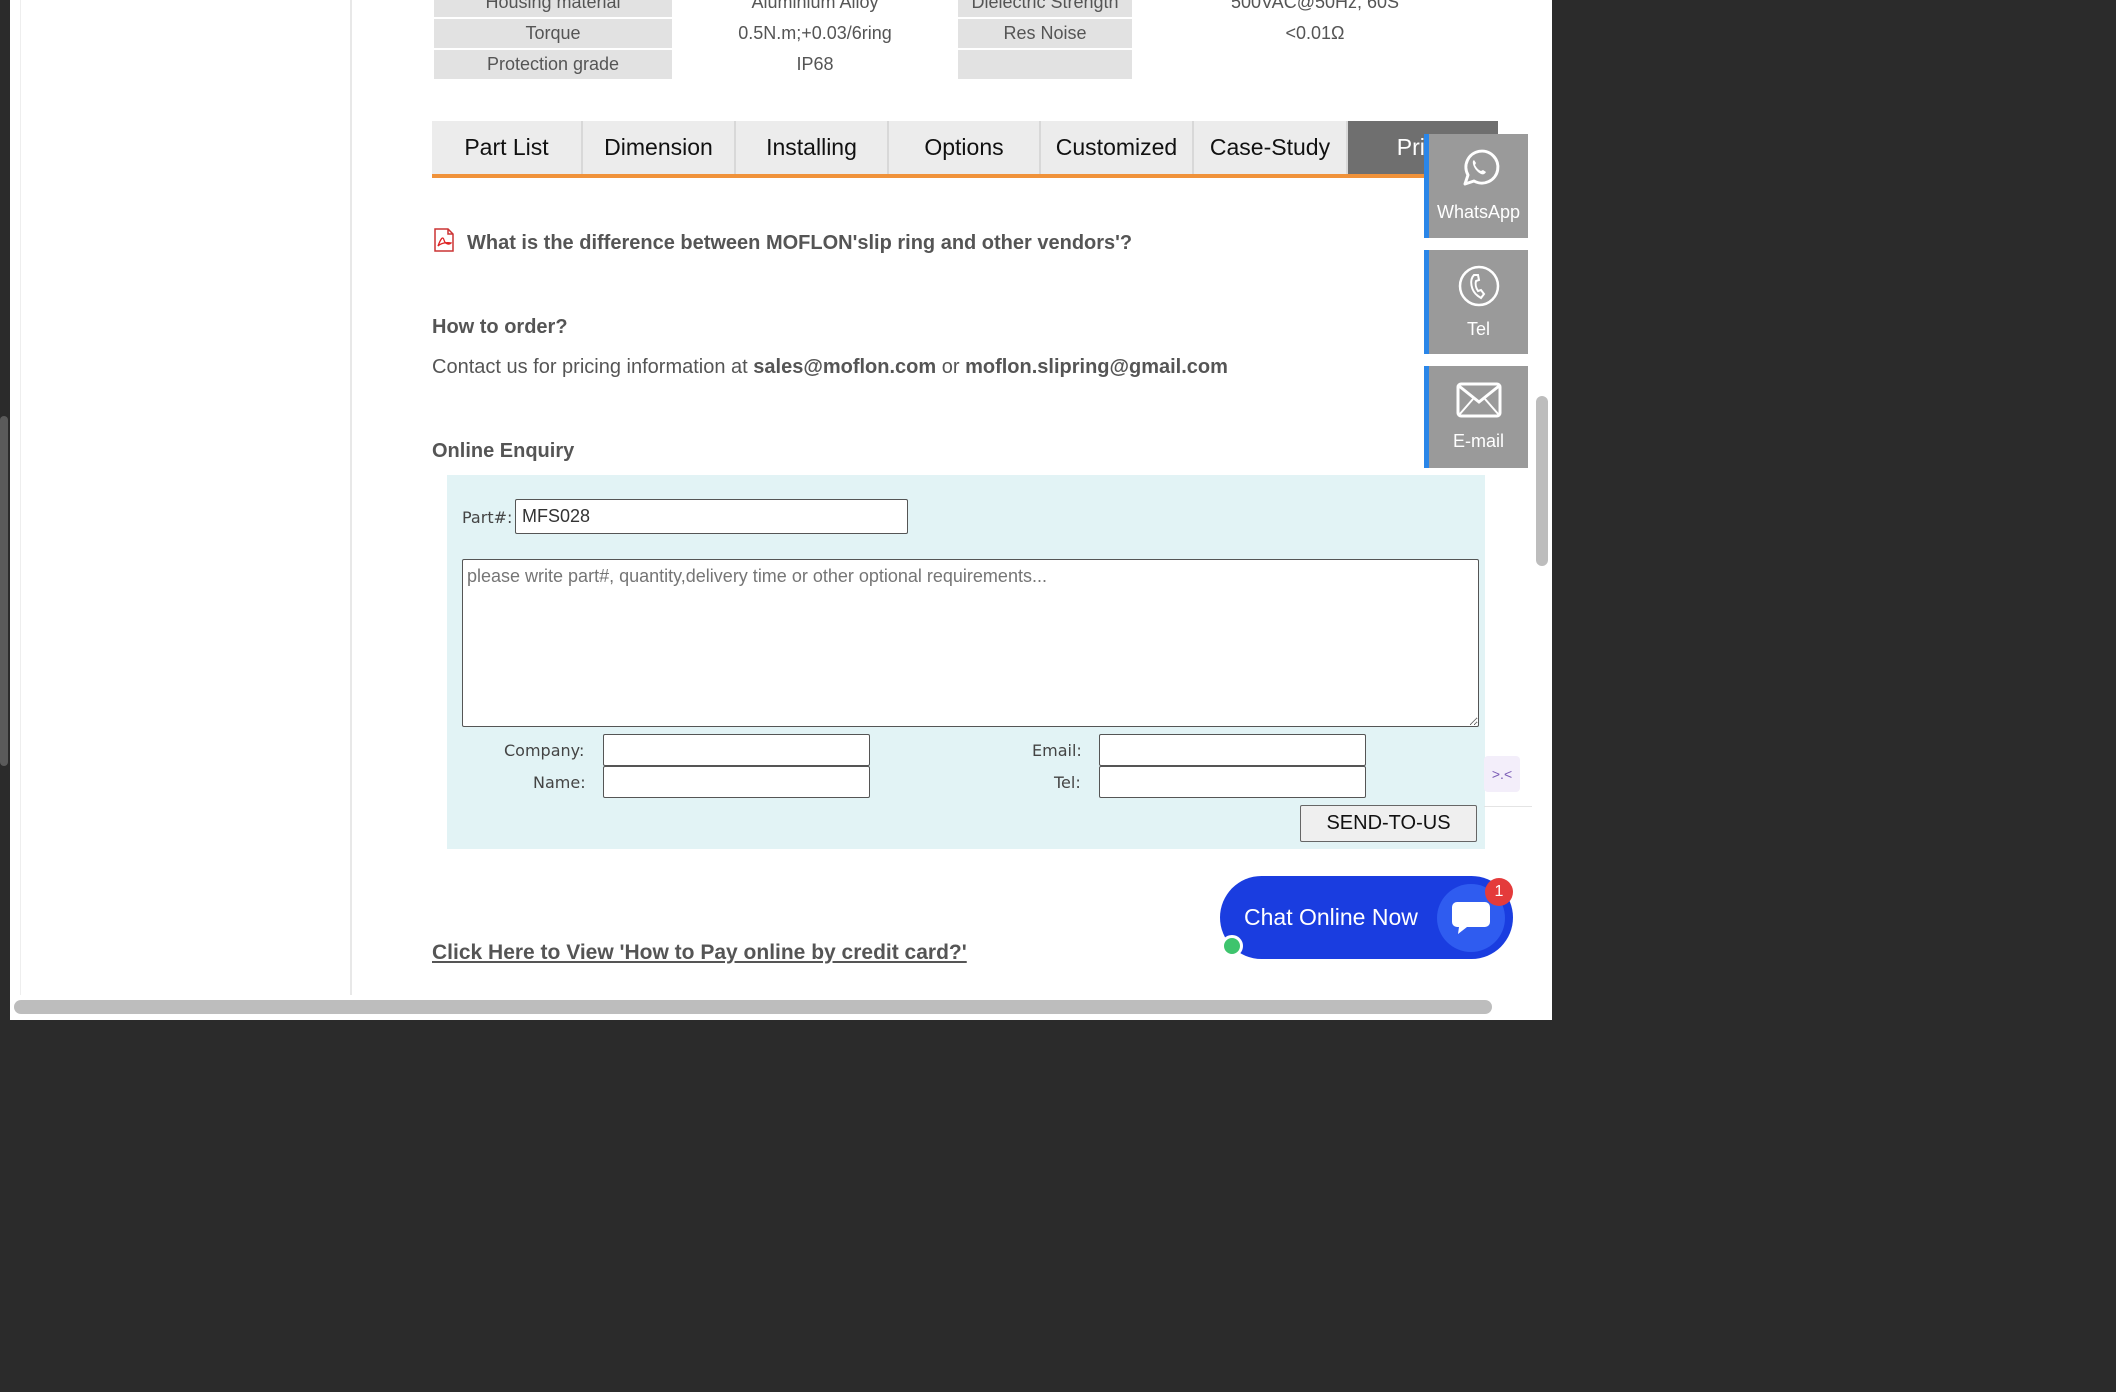 This screenshot has height=1392, width=2116. I want to click on spec-key: Torque, so click(553, 33).